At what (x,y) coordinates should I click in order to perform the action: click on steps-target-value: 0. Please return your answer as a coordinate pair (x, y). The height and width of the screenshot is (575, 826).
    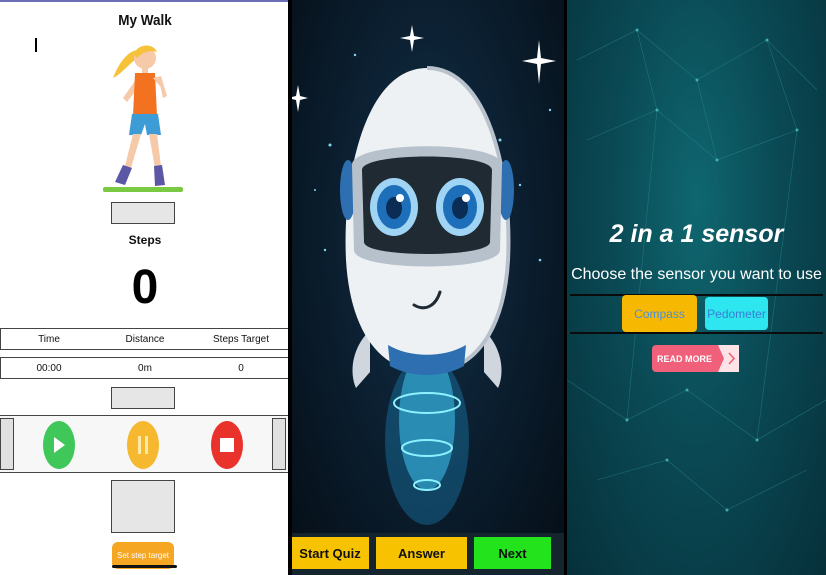
    Looking at the image, I should click on (241, 368).